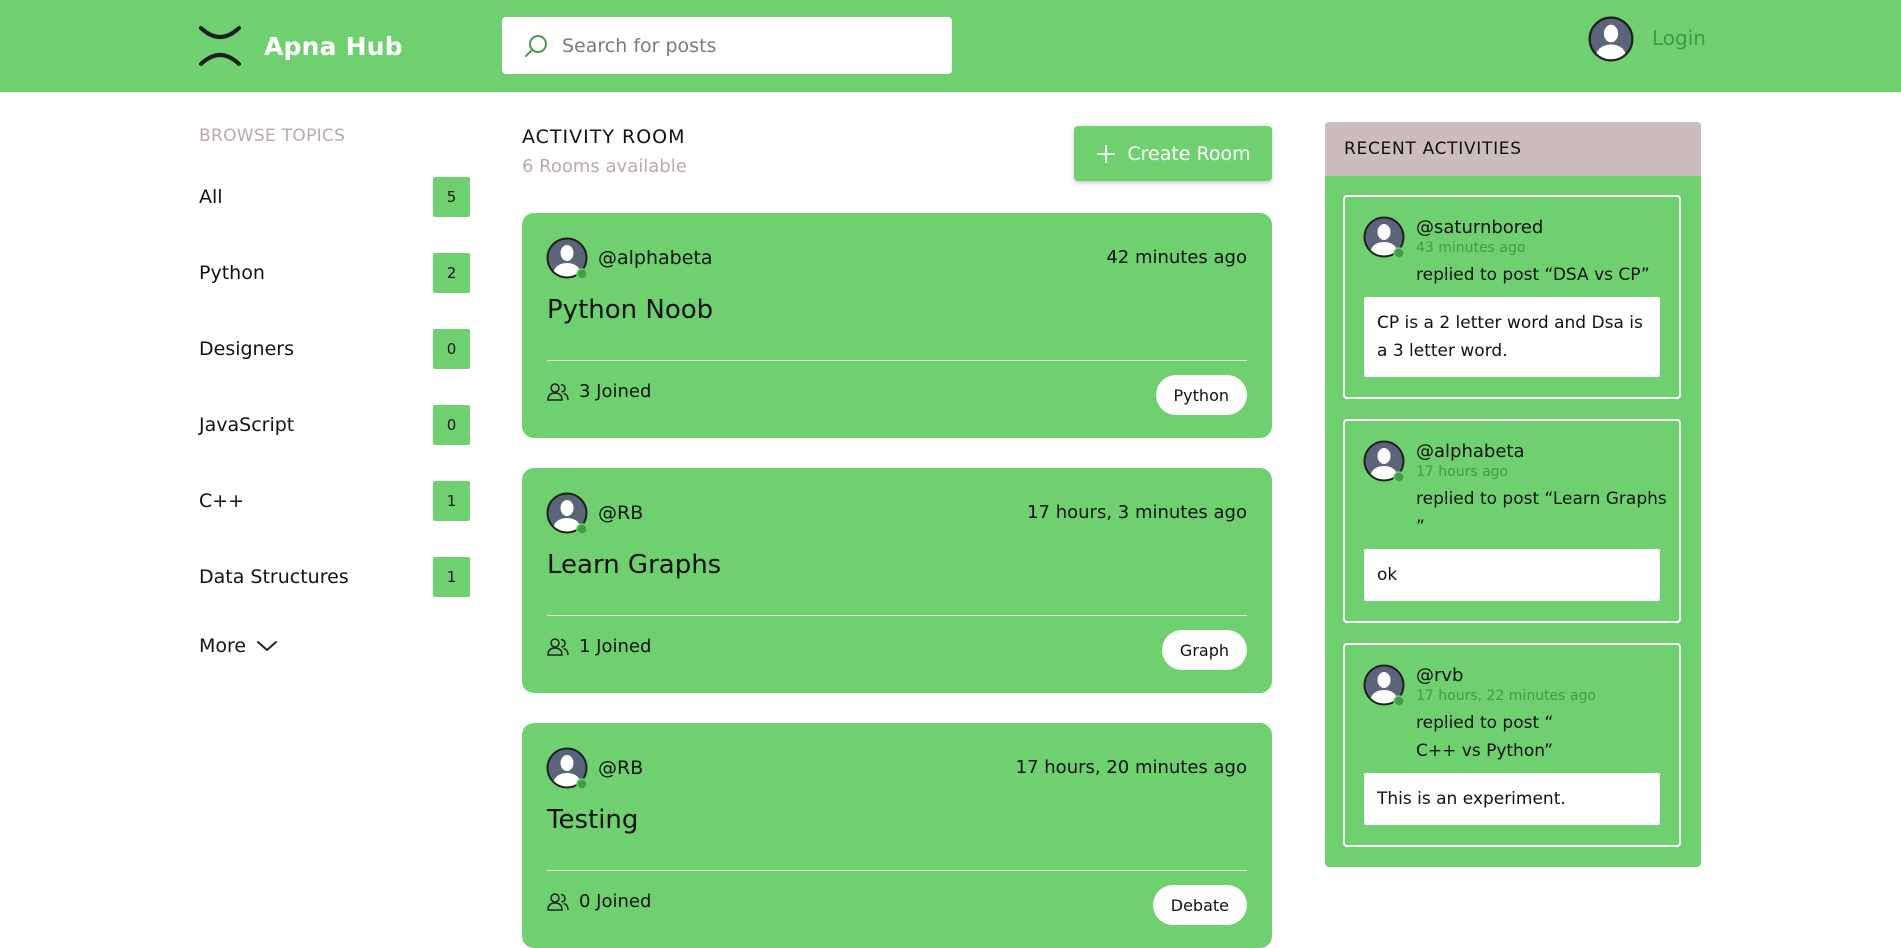  Describe the element at coordinates (1479, 227) in the screenshot. I see `activity-user-link: @saturnbored` at that location.